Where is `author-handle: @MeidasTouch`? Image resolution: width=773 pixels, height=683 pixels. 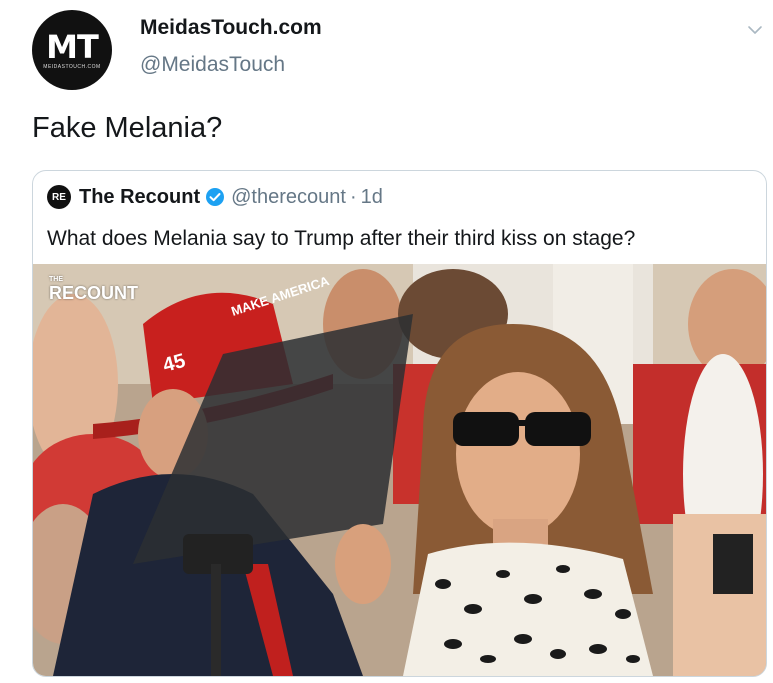 author-handle: @MeidasTouch is located at coordinates (212, 65).